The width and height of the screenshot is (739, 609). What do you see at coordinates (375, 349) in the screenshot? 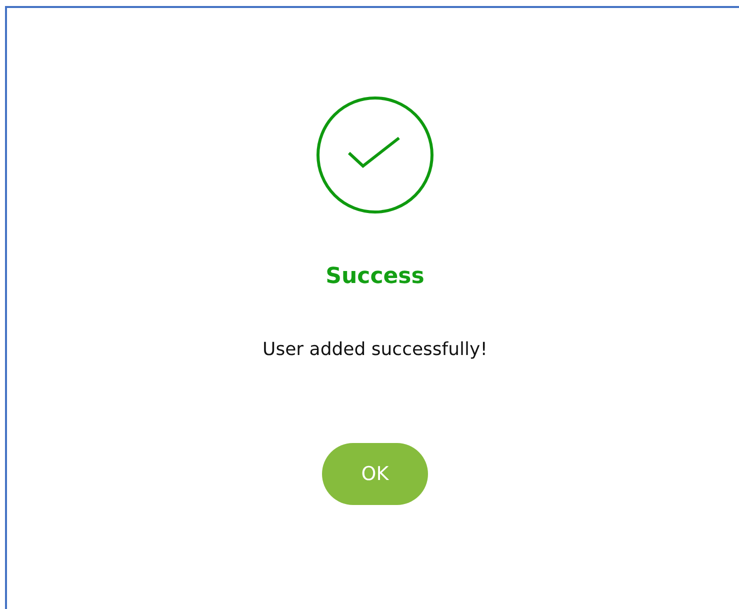
I see `dialog-message: User added successfully!` at bounding box center [375, 349].